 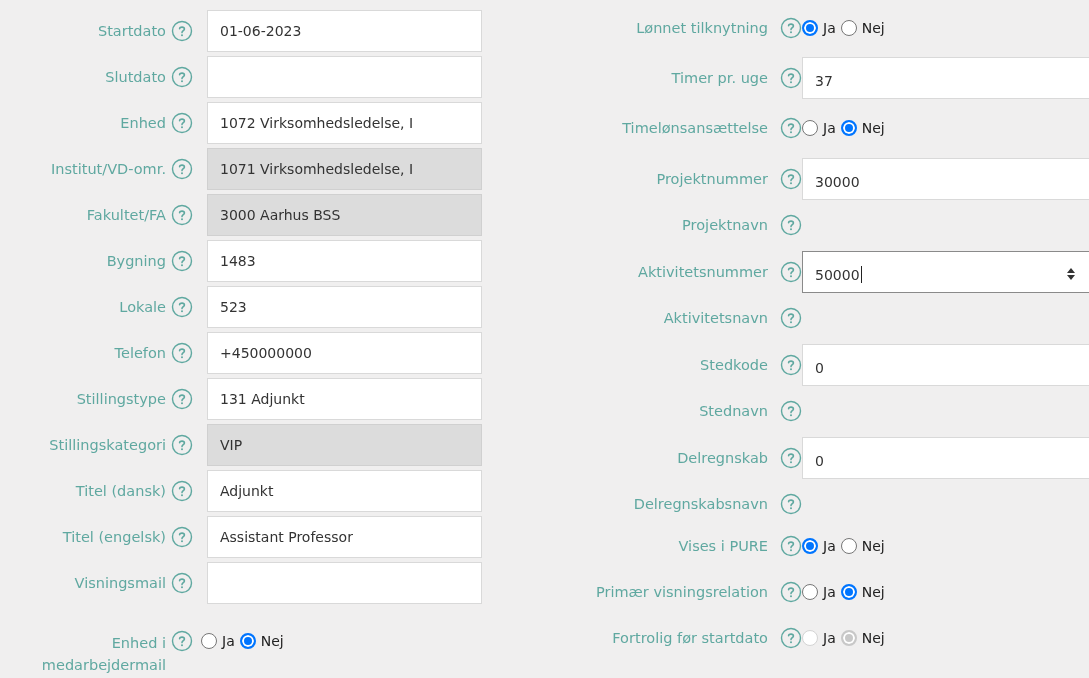 What do you see at coordinates (119, 583) in the screenshot?
I see `field-label: Visningsmail` at bounding box center [119, 583].